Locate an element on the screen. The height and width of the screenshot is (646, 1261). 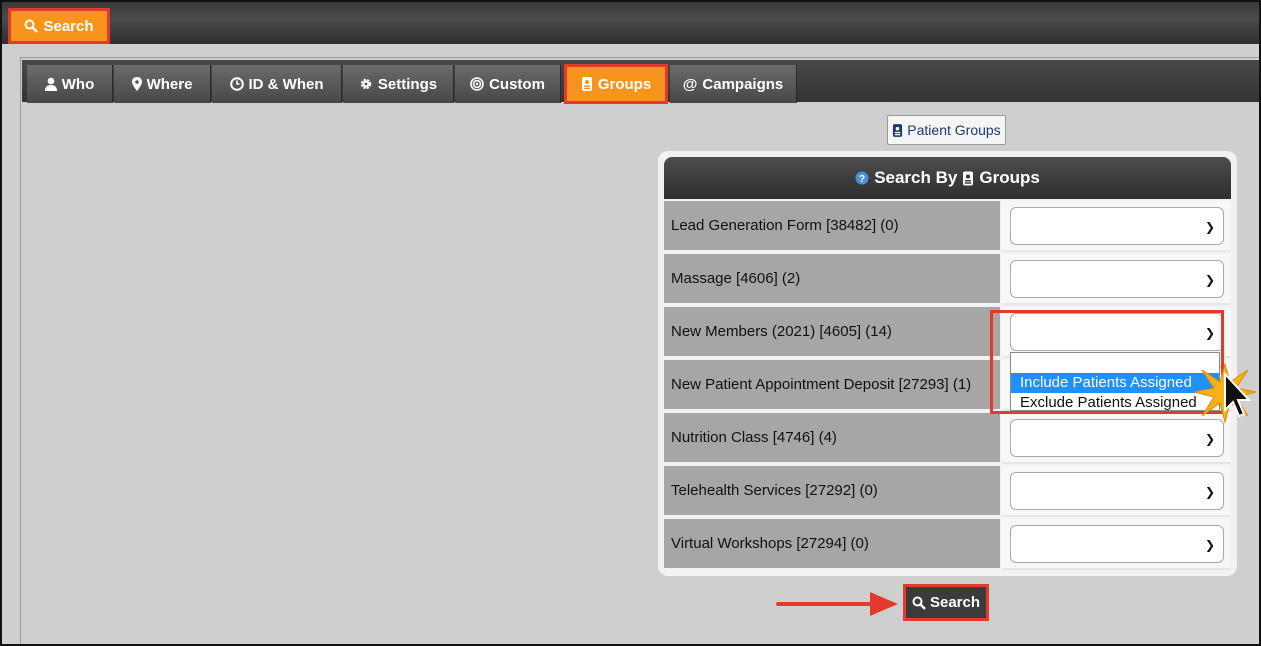
tab-label: Where is located at coordinates (169, 84).